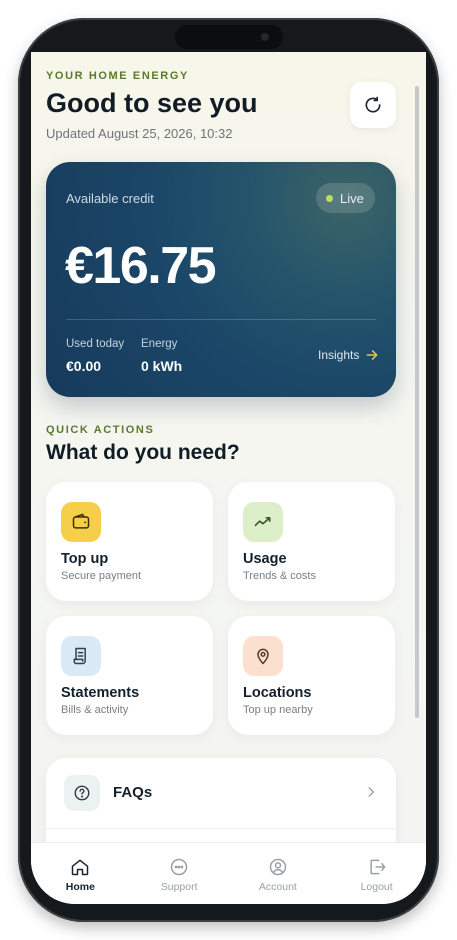 This screenshot has width=457, height=940. I want to click on quick-actions-title: What do you need?, so click(143, 452).